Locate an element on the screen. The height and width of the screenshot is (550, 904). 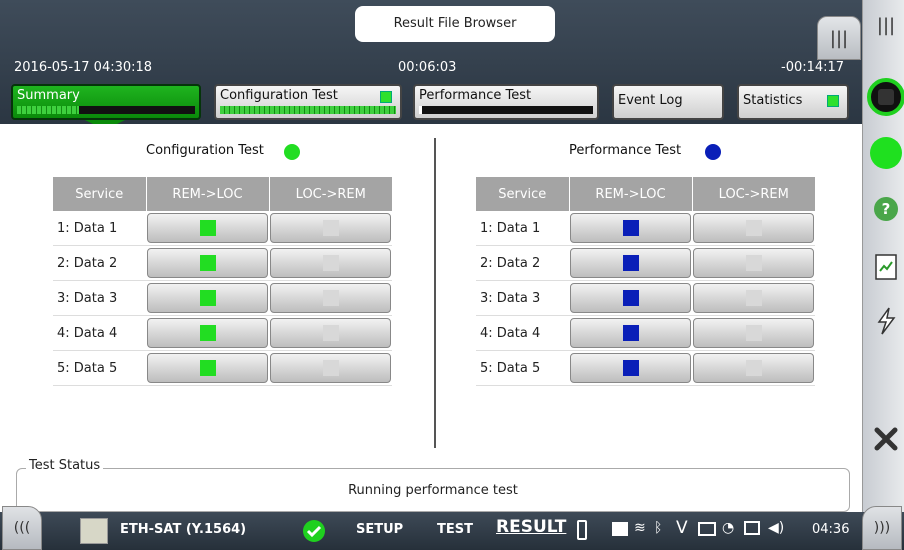
stop-icon is located at coordinates (885, 97).